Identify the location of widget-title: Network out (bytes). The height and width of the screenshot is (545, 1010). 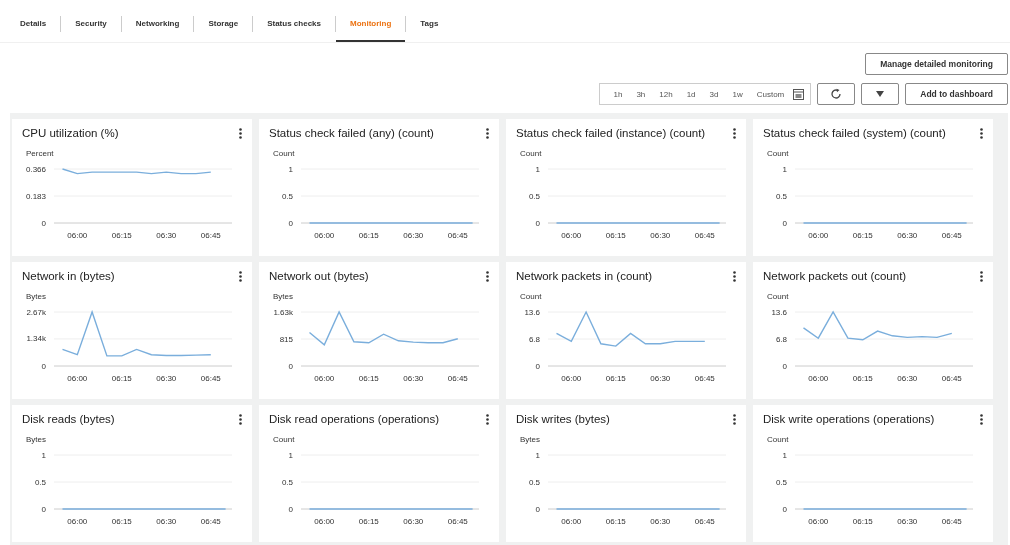
(319, 276).